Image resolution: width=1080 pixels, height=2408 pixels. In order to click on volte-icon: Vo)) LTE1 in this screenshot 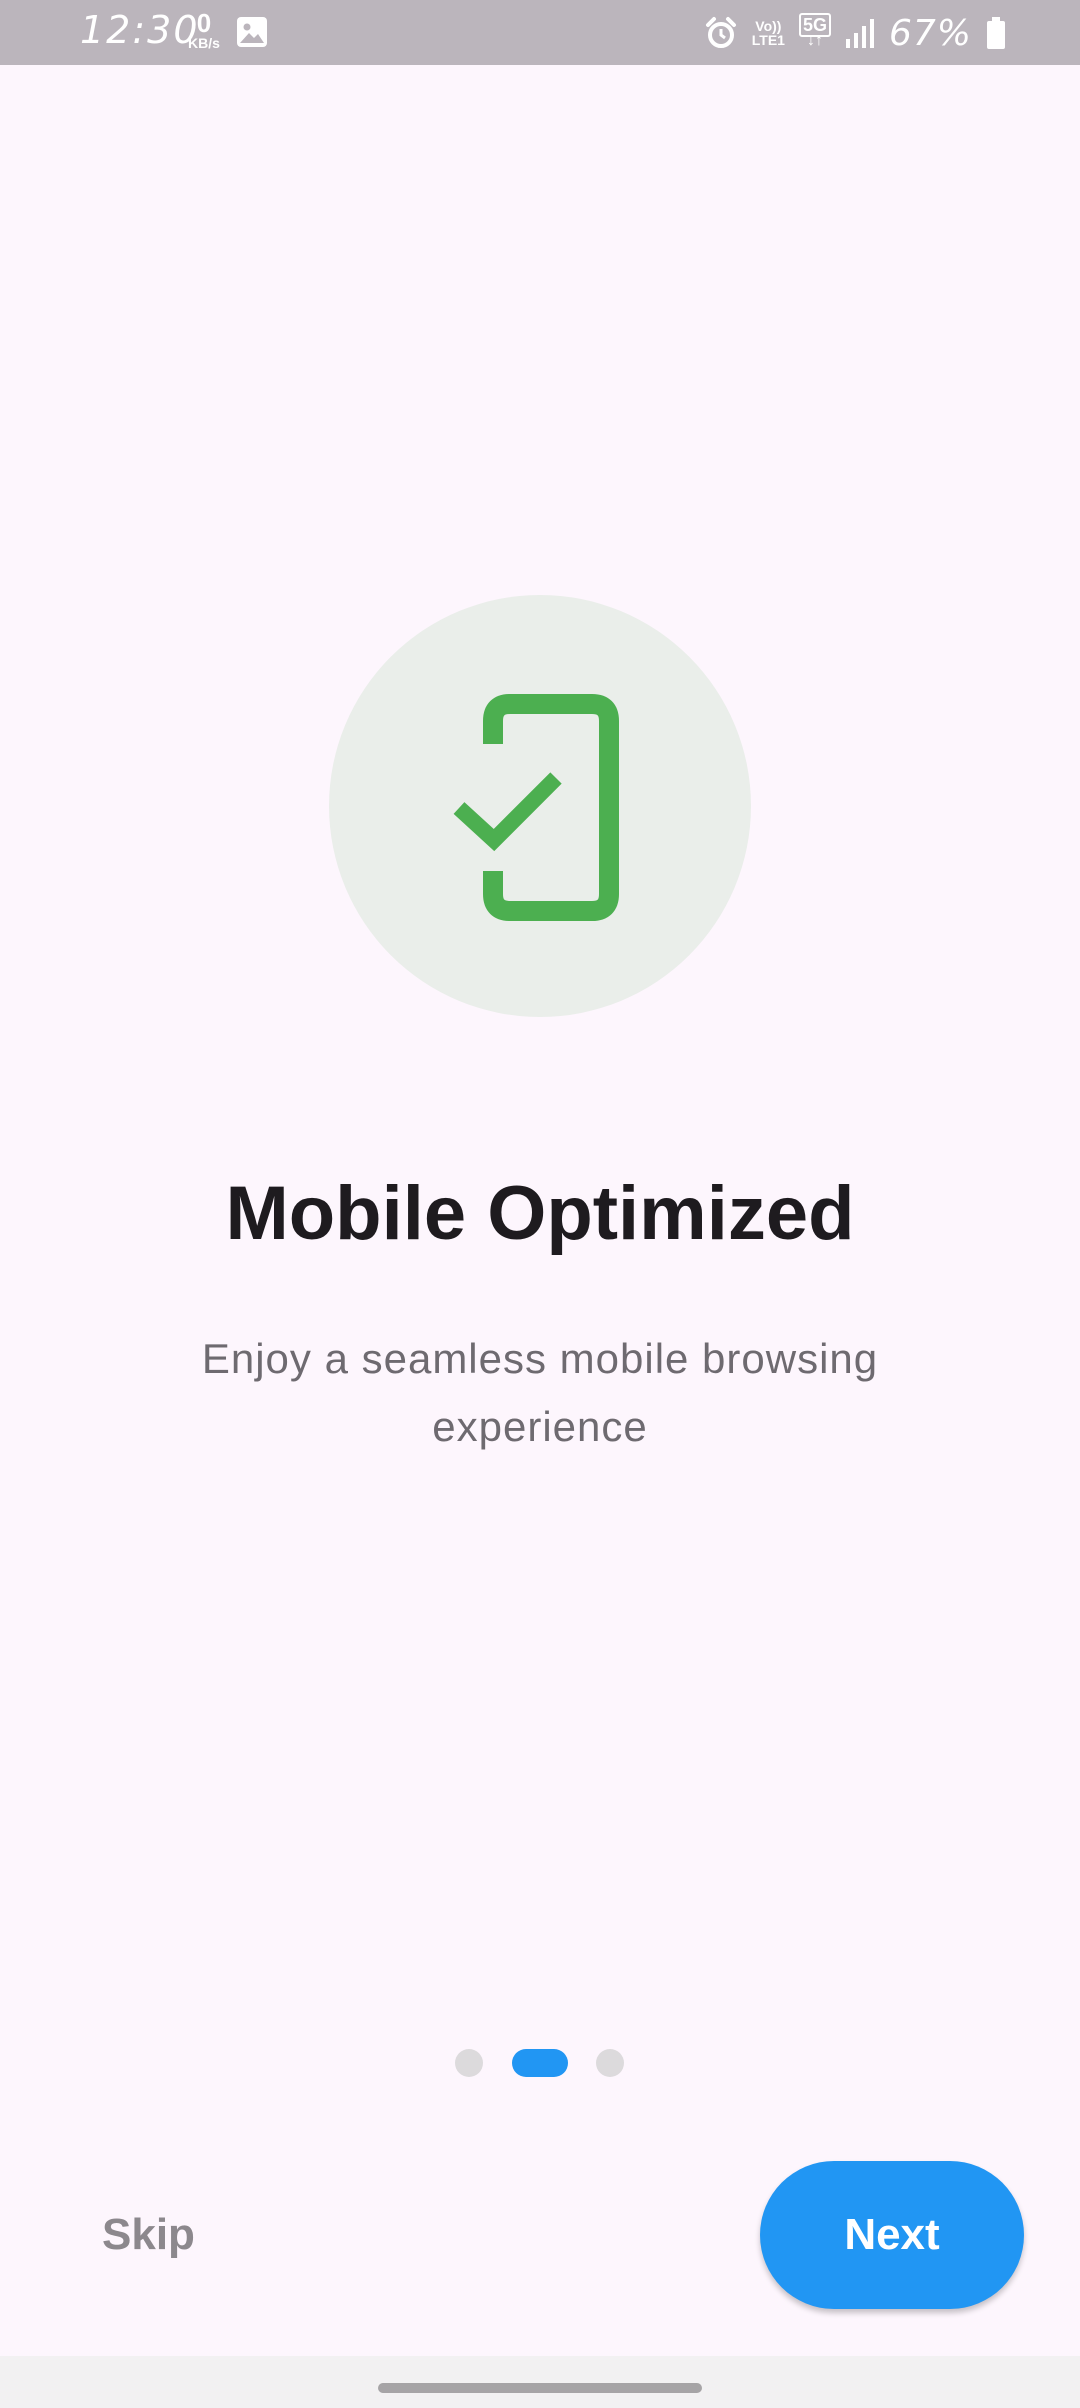, I will do `click(768, 33)`.